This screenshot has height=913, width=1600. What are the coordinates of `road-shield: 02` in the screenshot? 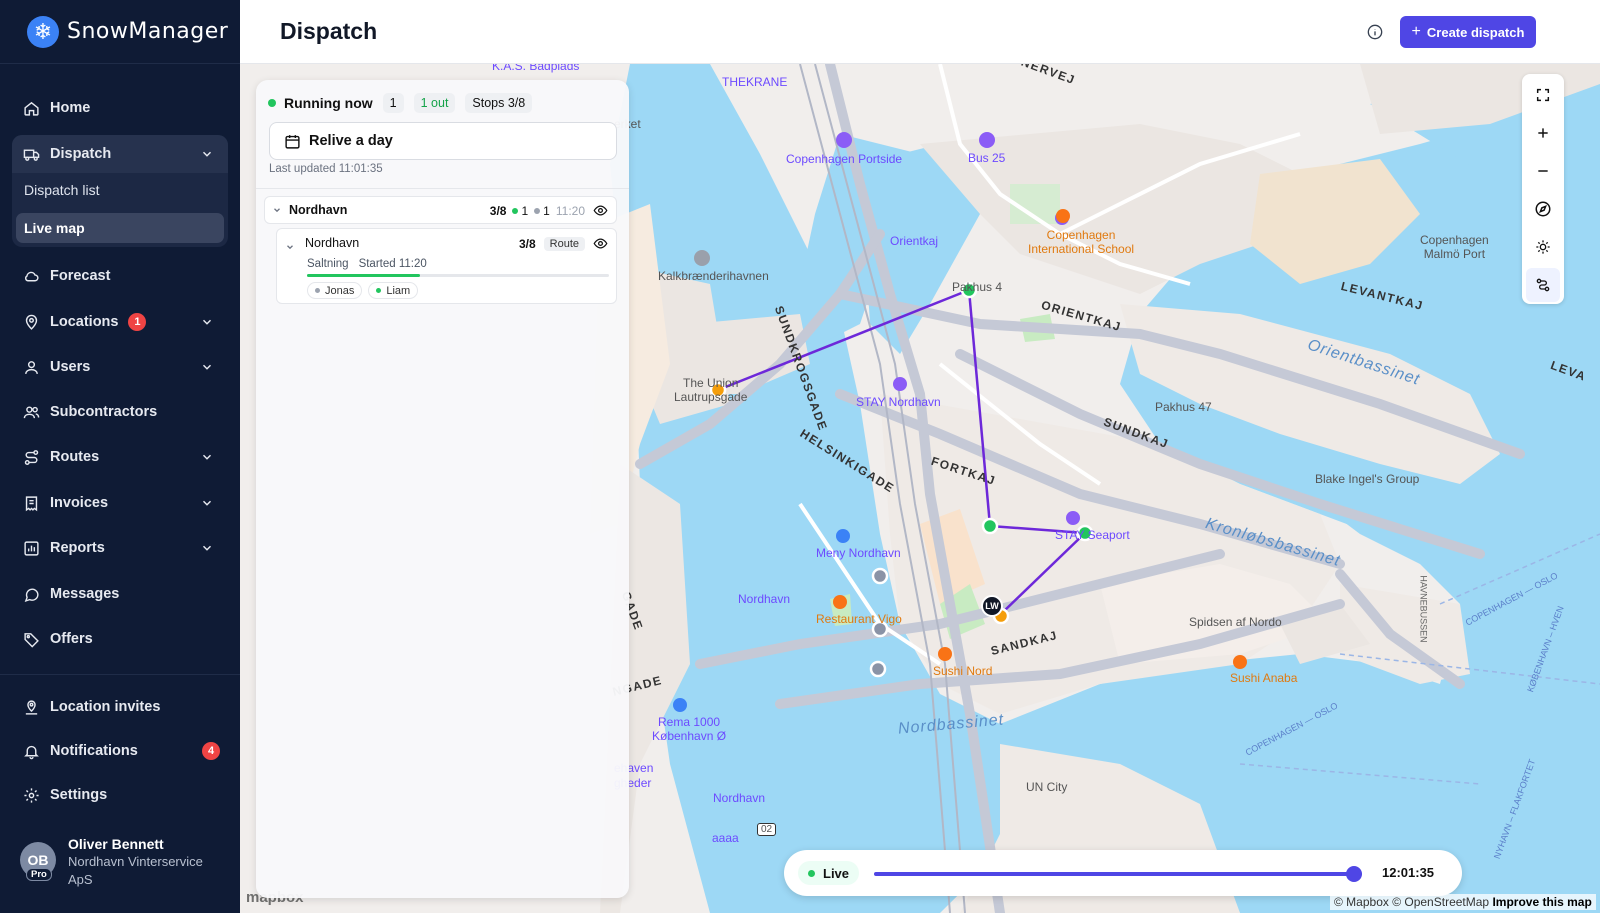 It's located at (767, 829).